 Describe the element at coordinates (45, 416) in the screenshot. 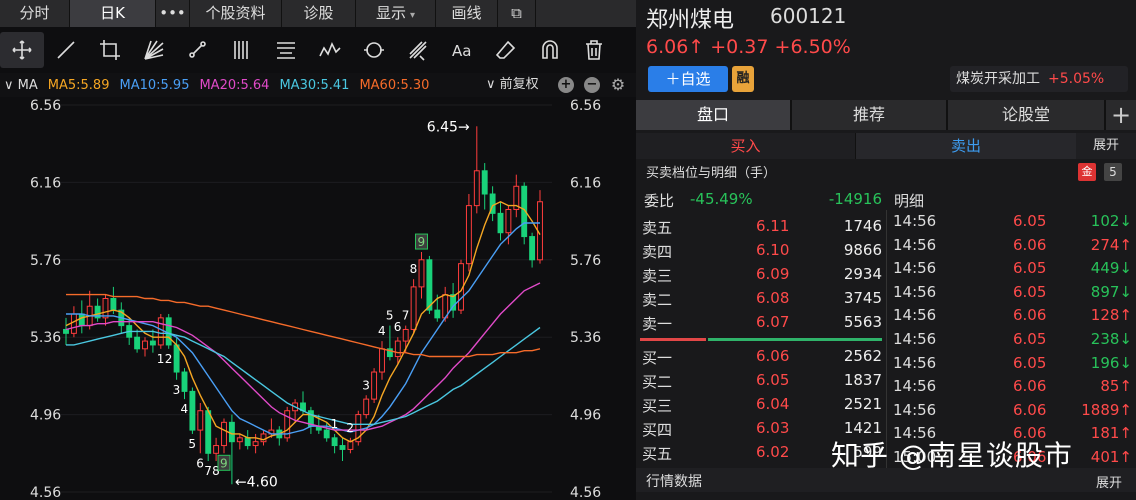

I see `y-tick-left: 4.96` at that location.